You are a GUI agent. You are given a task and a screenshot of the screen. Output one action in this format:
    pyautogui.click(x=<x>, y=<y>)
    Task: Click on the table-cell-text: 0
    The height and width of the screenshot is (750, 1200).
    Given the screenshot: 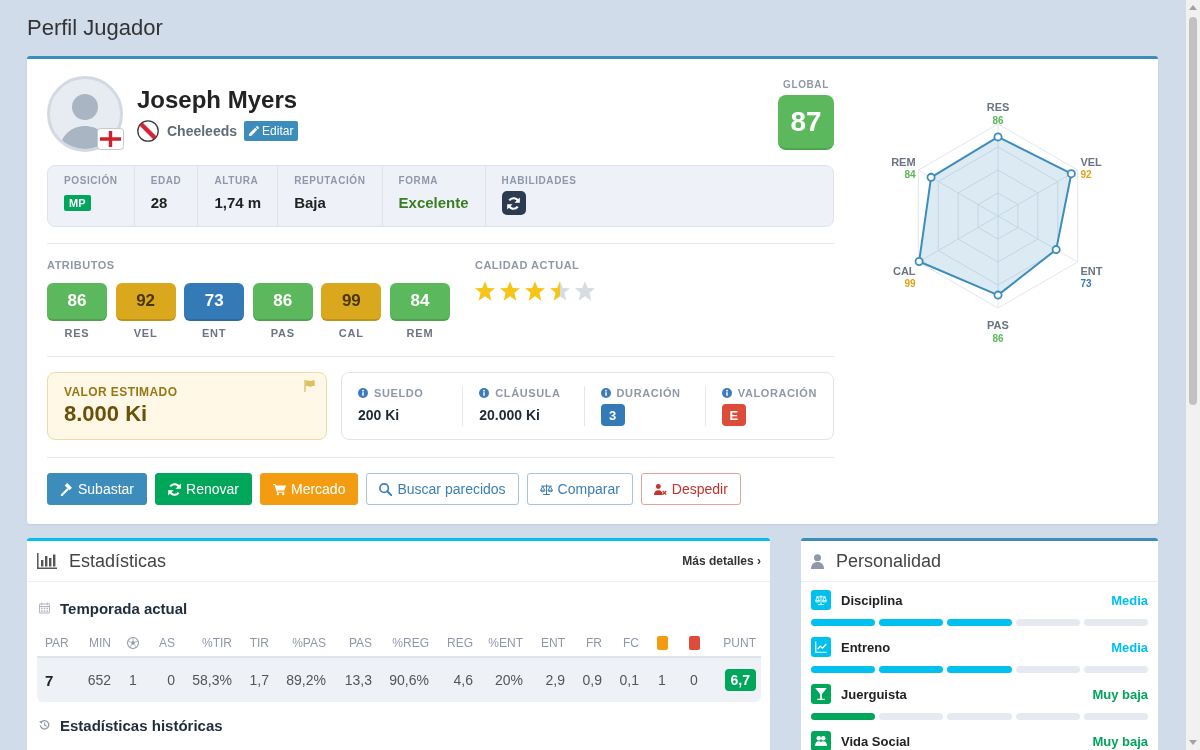 What is the action you would take?
    pyautogui.click(x=694, y=680)
    